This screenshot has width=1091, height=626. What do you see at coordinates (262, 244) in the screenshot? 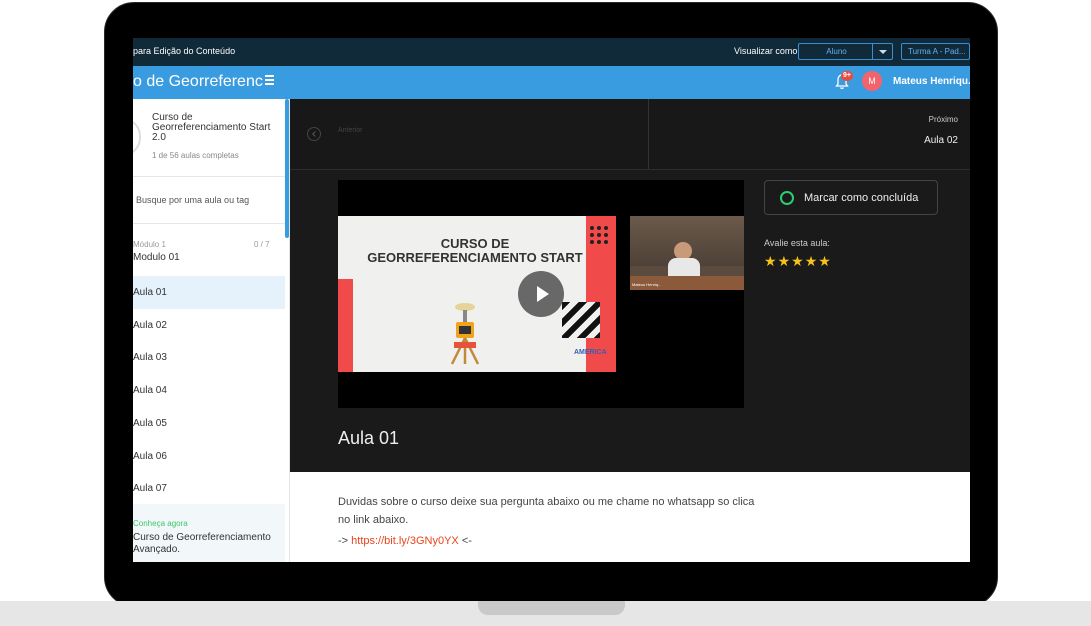
I see `module-count: 0 / 7` at bounding box center [262, 244].